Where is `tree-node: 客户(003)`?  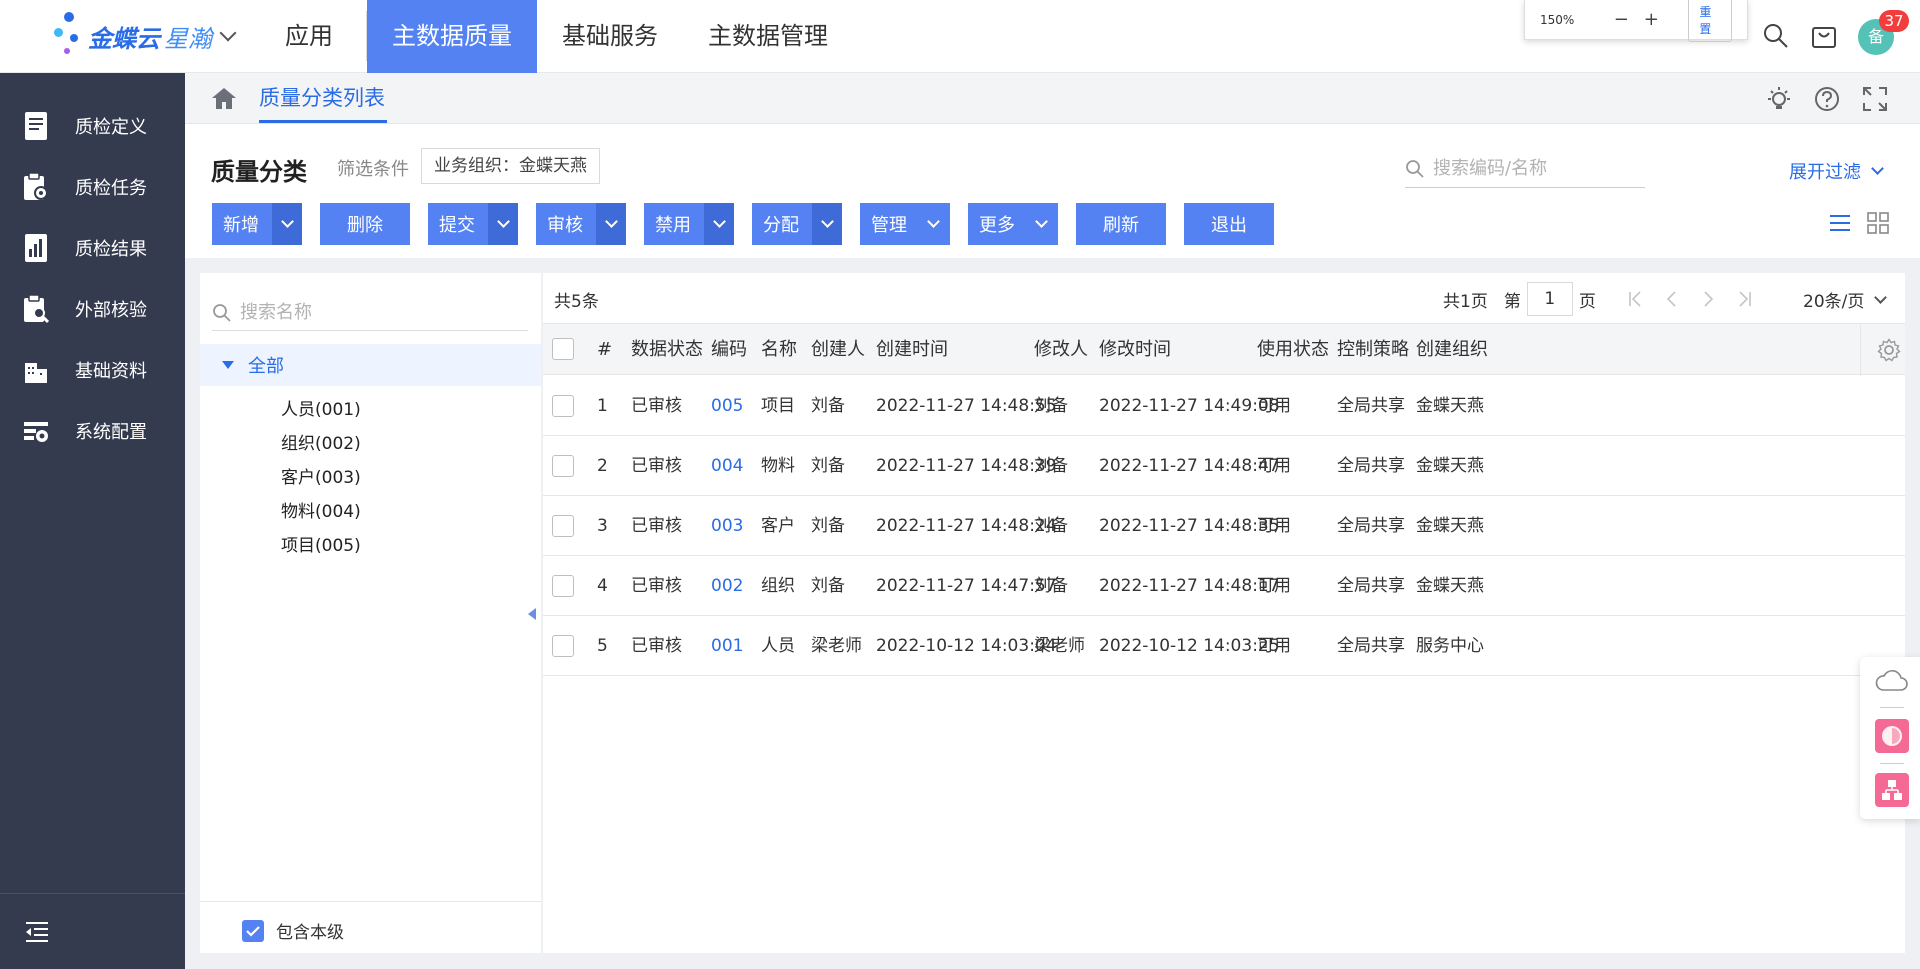 tree-node: 客户(003) is located at coordinates (321, 475).